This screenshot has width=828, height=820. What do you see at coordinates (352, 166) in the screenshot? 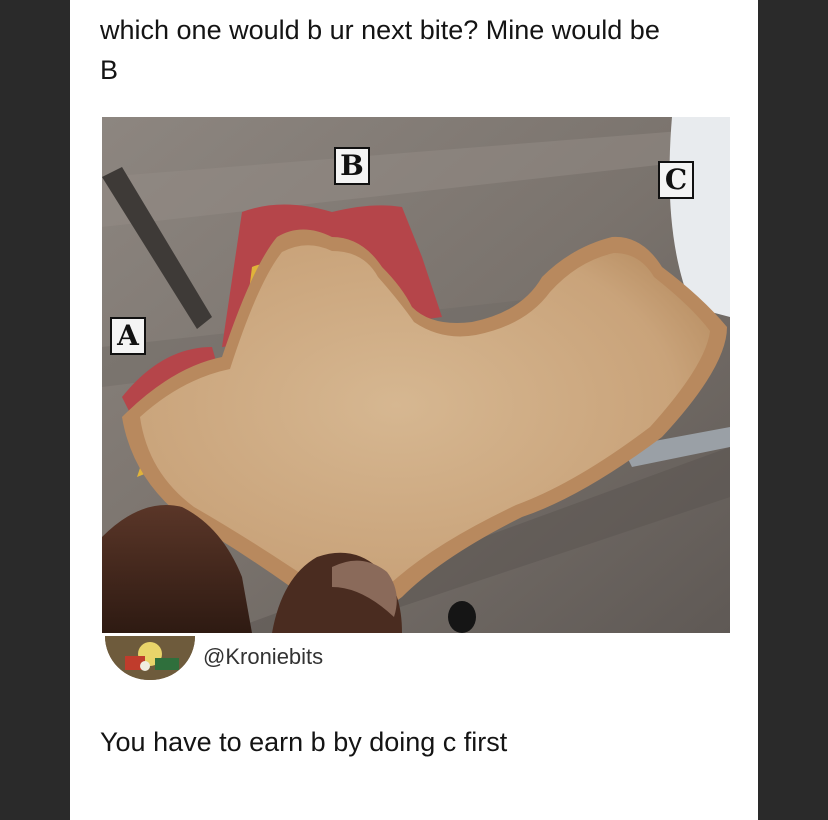
I see `label-b: B` at bounding box center [352, 166].